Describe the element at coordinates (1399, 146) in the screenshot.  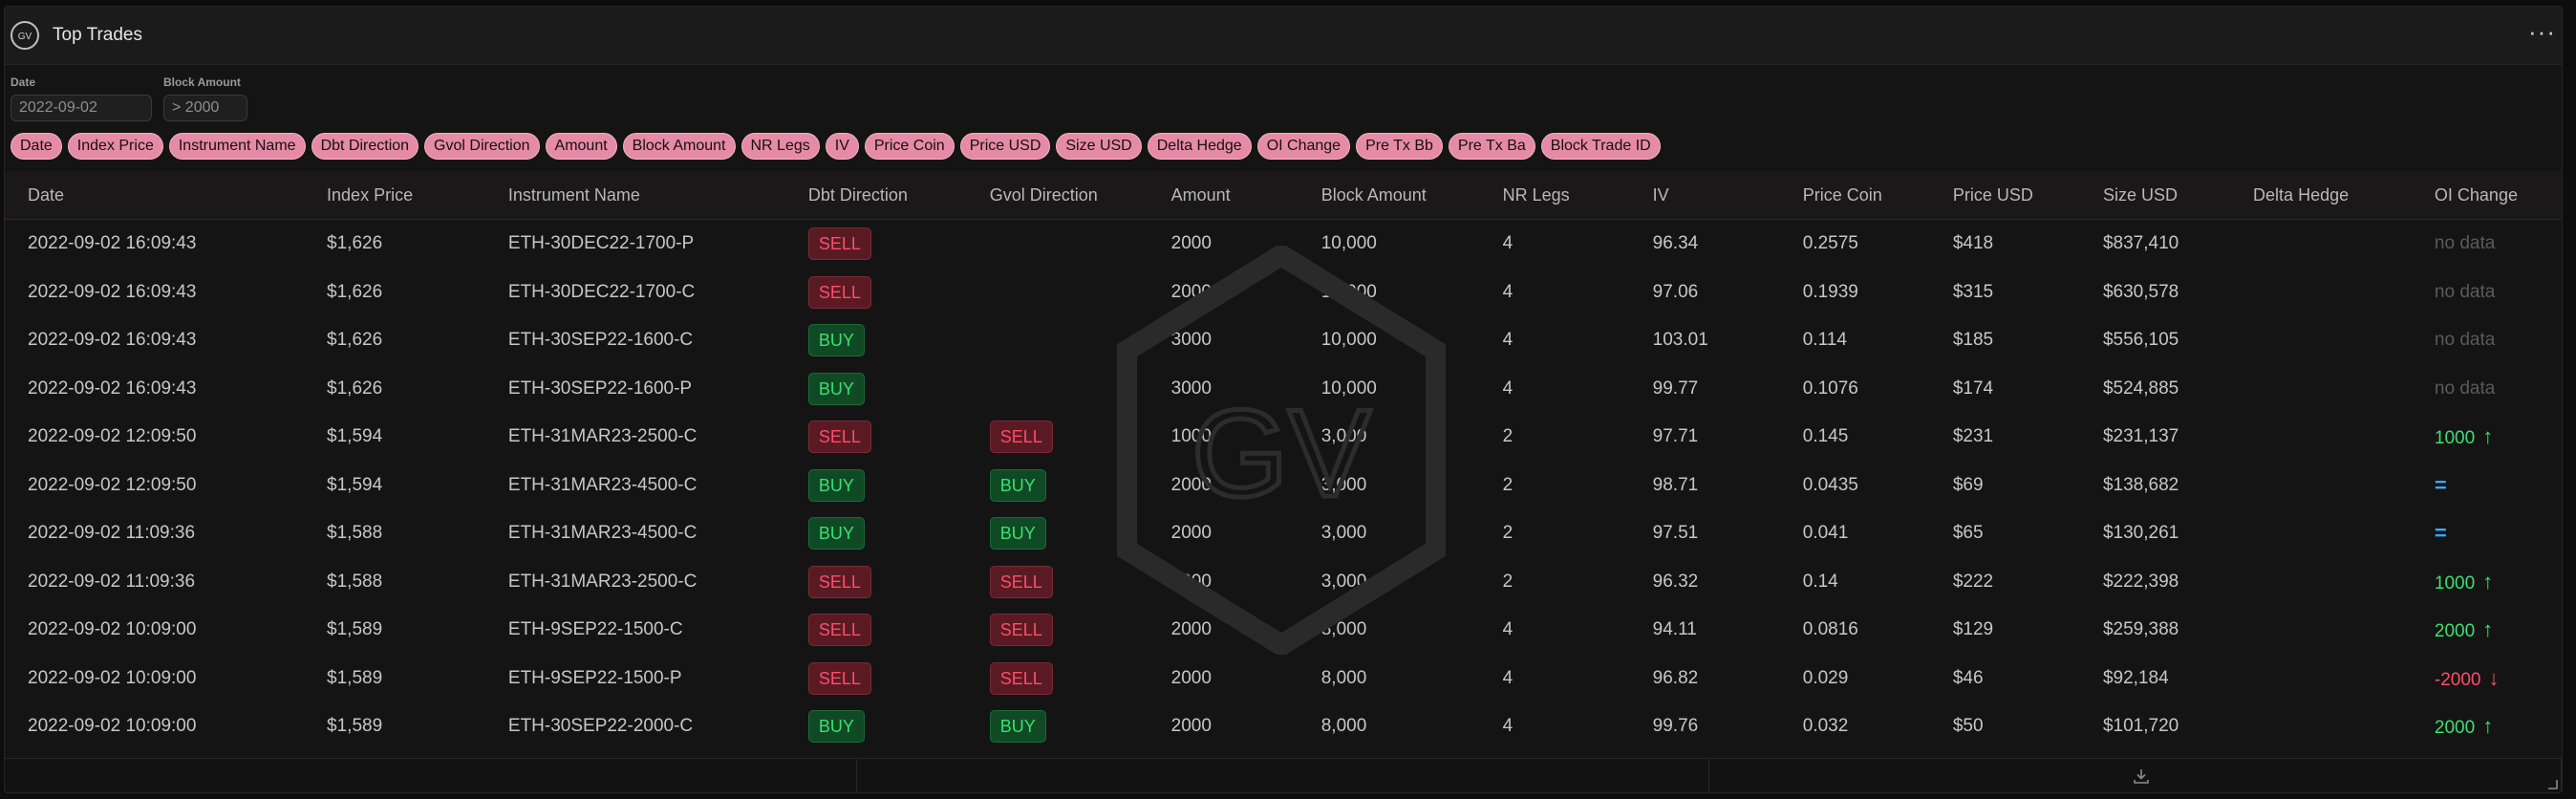
I see `column-chip: Pre Tx Bb` at that location.